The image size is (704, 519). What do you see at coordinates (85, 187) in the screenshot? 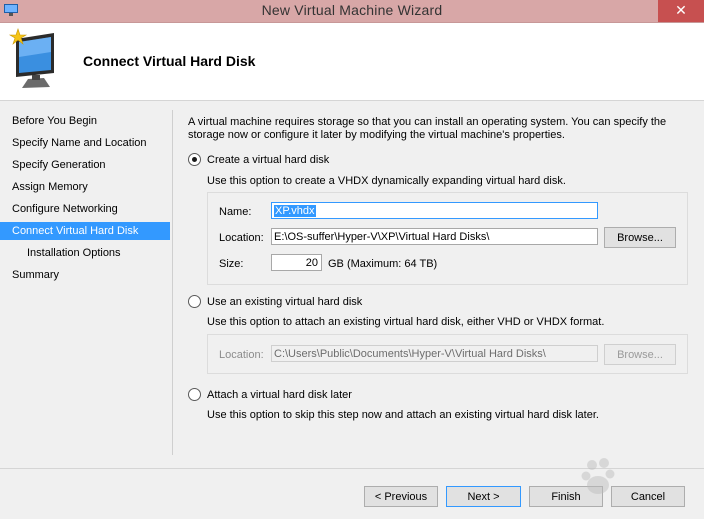
I see `nav-step-assign-memory: Assign Memory` at bounding box center [85, 187].